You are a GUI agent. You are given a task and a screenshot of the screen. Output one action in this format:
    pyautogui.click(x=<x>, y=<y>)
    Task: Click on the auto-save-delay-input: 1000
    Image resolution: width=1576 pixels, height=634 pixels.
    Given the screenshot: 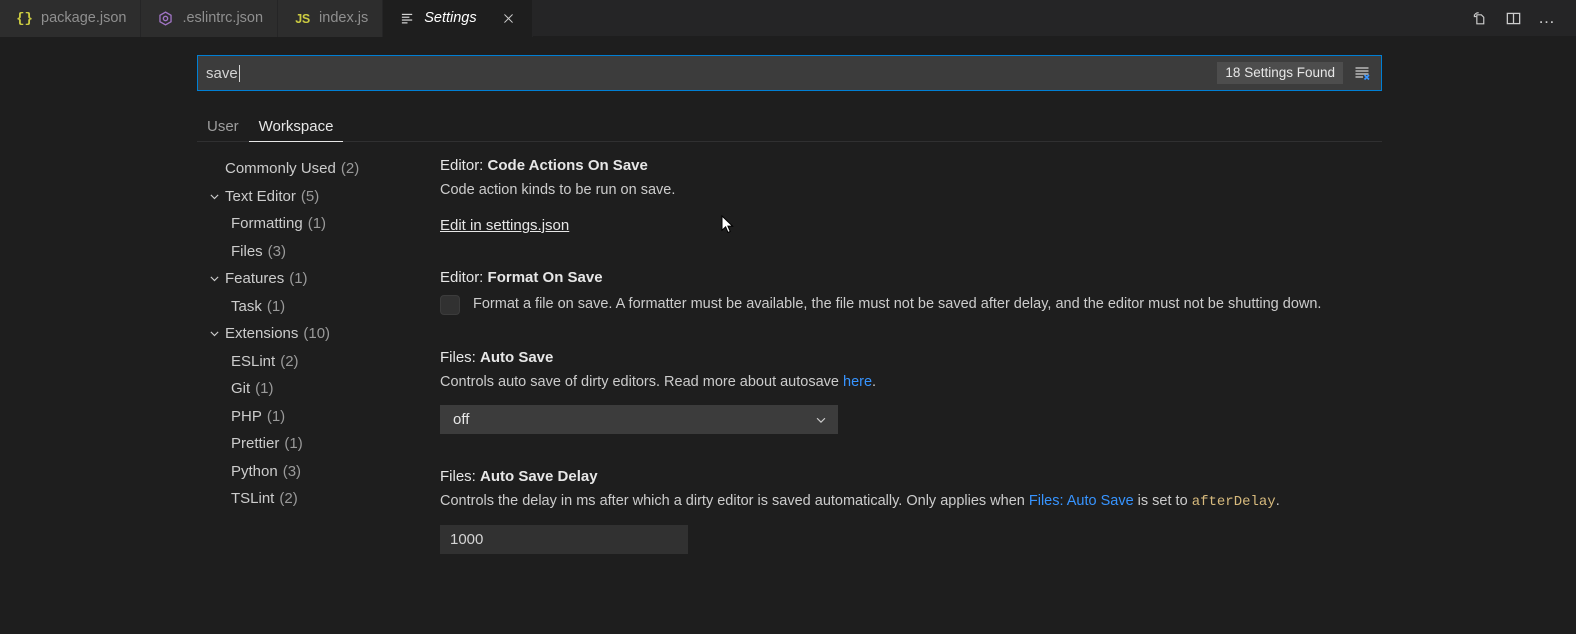 What is the action you would take?
    pyautogui.click(x=564, y=539)
    